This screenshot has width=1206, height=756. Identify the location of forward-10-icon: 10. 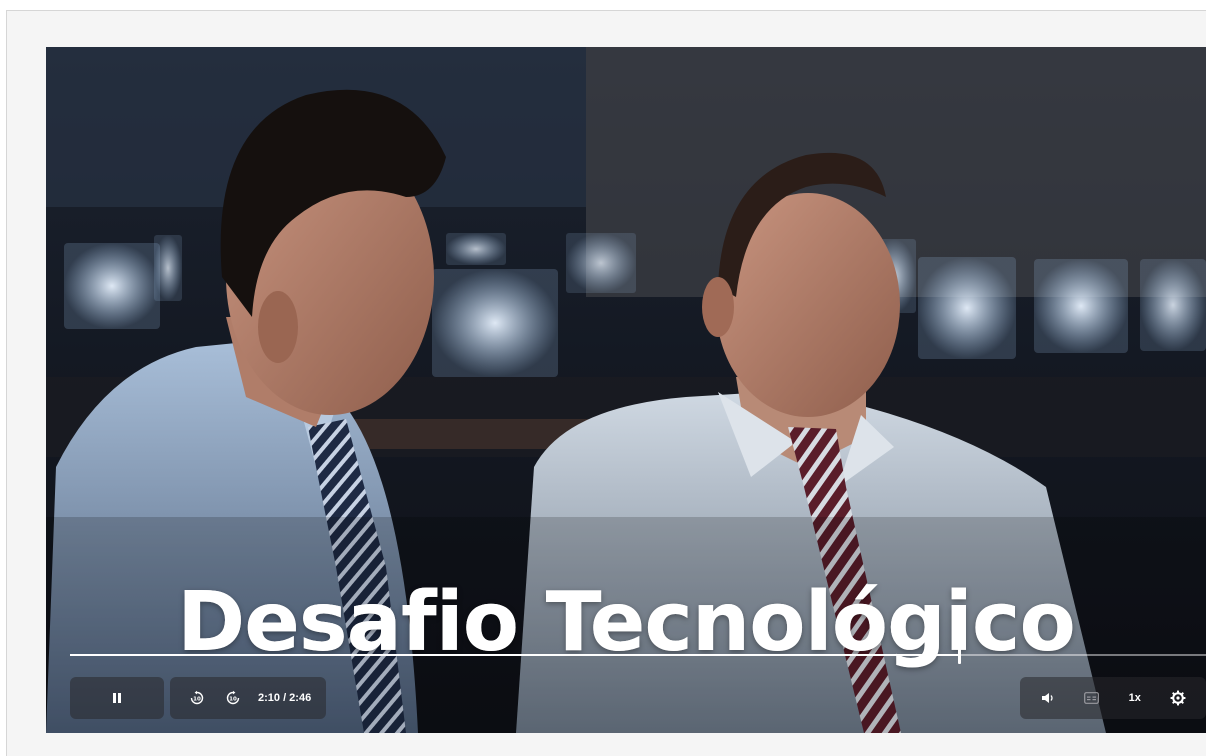
(233, 698).